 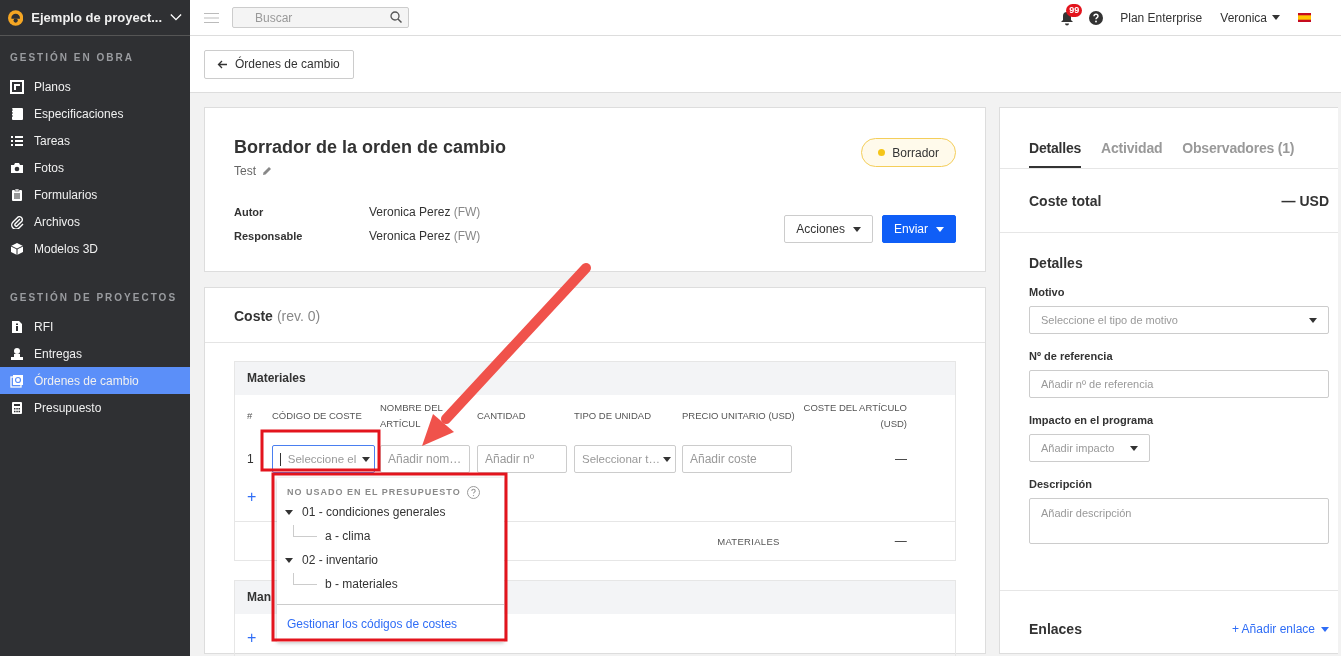 I want to click on section-title: Coste, so click(x=253, y=316).